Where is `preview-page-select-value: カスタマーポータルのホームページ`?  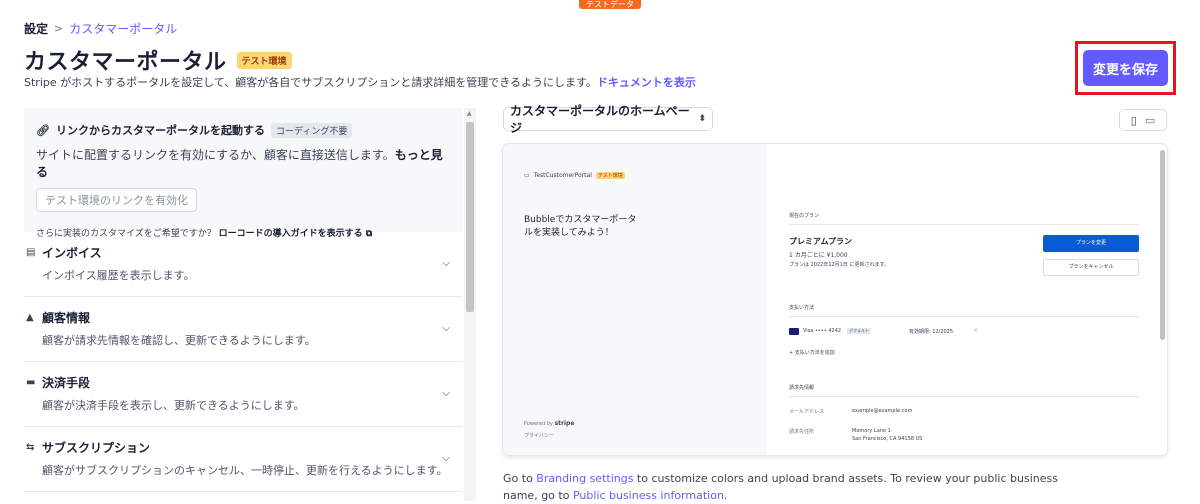 preview-page-select-value: カスタマーポータルのホームページ is located at coordinates (600, 119).